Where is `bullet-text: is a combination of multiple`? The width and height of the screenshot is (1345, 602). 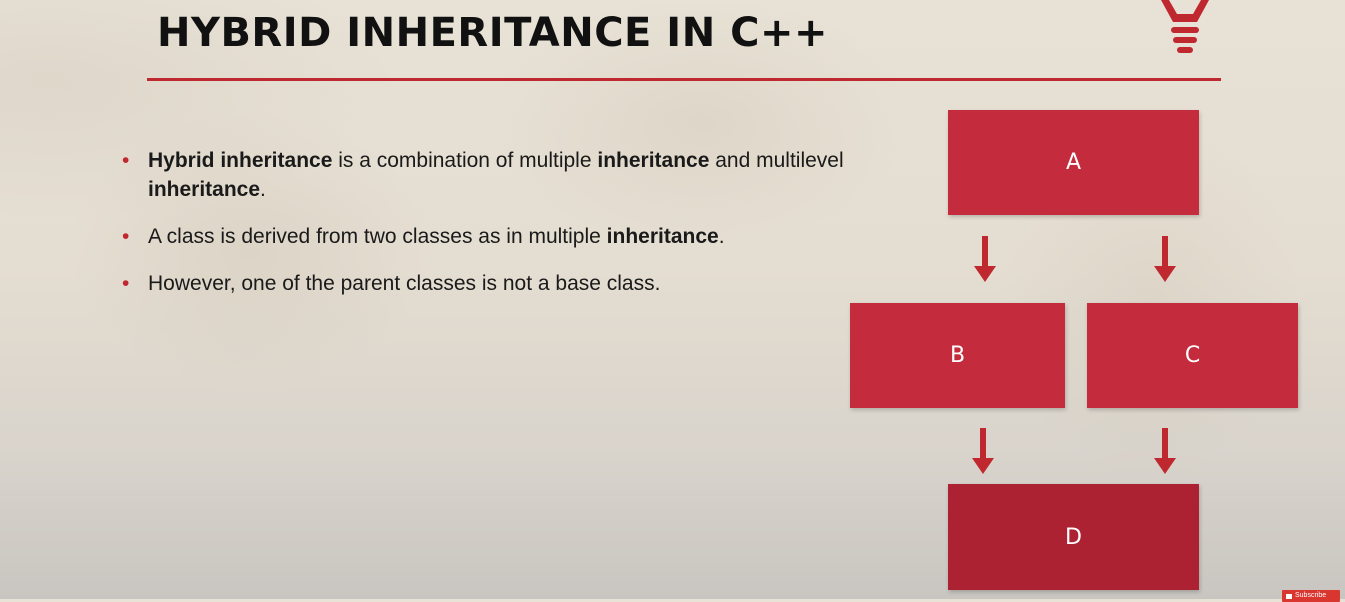
bullet-text: is a combination of multiple is located at coordinates (465, 160).